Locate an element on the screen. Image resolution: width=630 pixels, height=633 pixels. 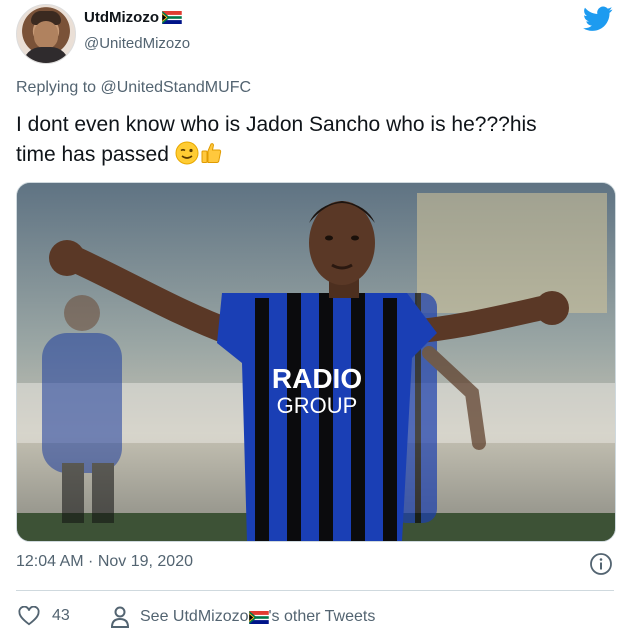
jersey-sponsor-line-1: RADIO is located at coordinates (317, 378).